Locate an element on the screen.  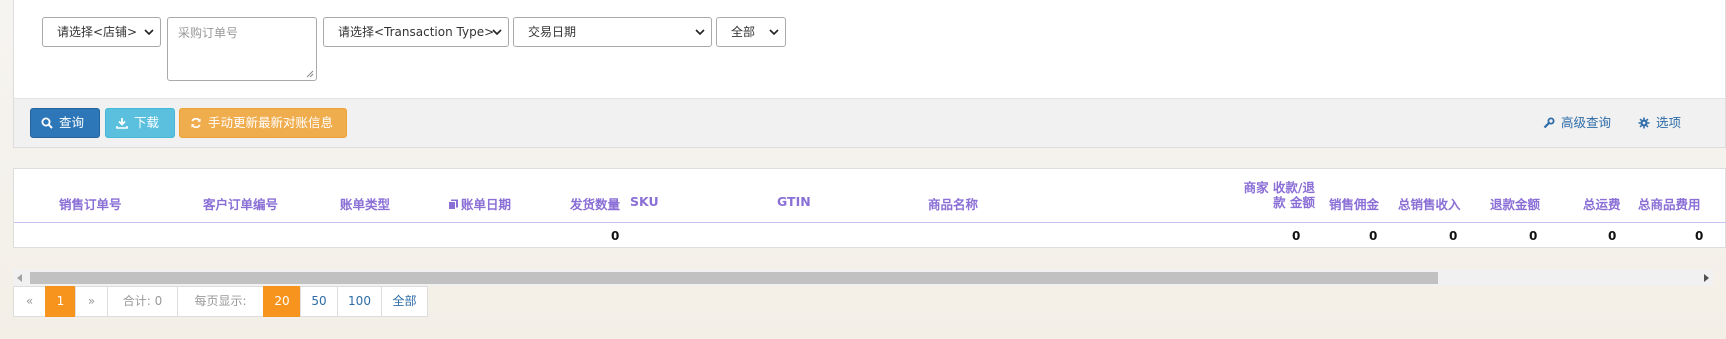
next-page-button: » is located at coordinates (91, 301).